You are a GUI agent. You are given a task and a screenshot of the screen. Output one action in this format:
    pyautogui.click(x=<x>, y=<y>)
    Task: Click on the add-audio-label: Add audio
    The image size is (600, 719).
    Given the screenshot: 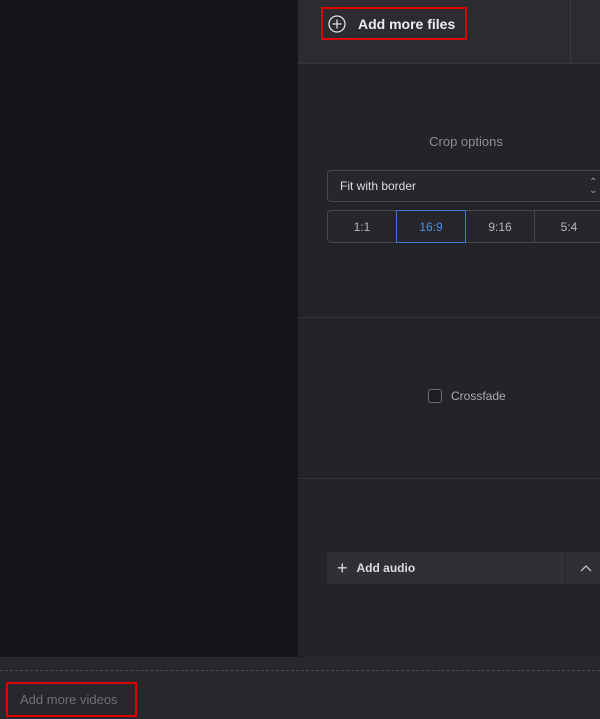 What is the action you would take?
    pyautogui.click(x=386, y=568)
    